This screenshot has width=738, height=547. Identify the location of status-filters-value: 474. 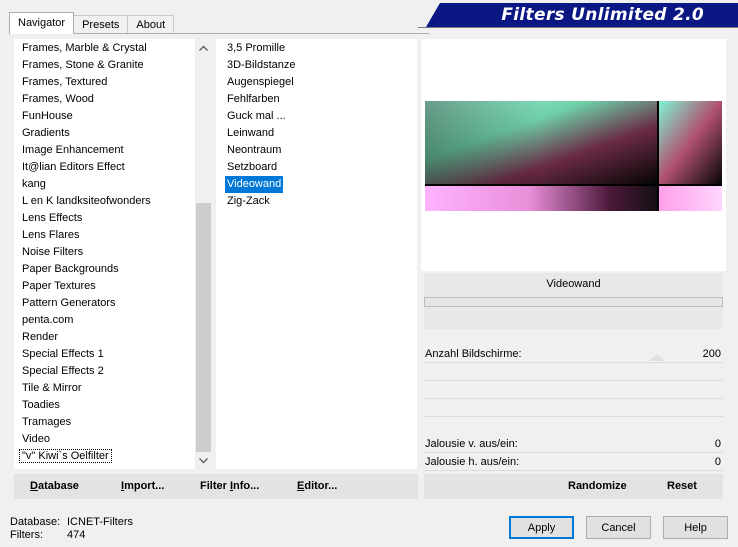
(76, 535).